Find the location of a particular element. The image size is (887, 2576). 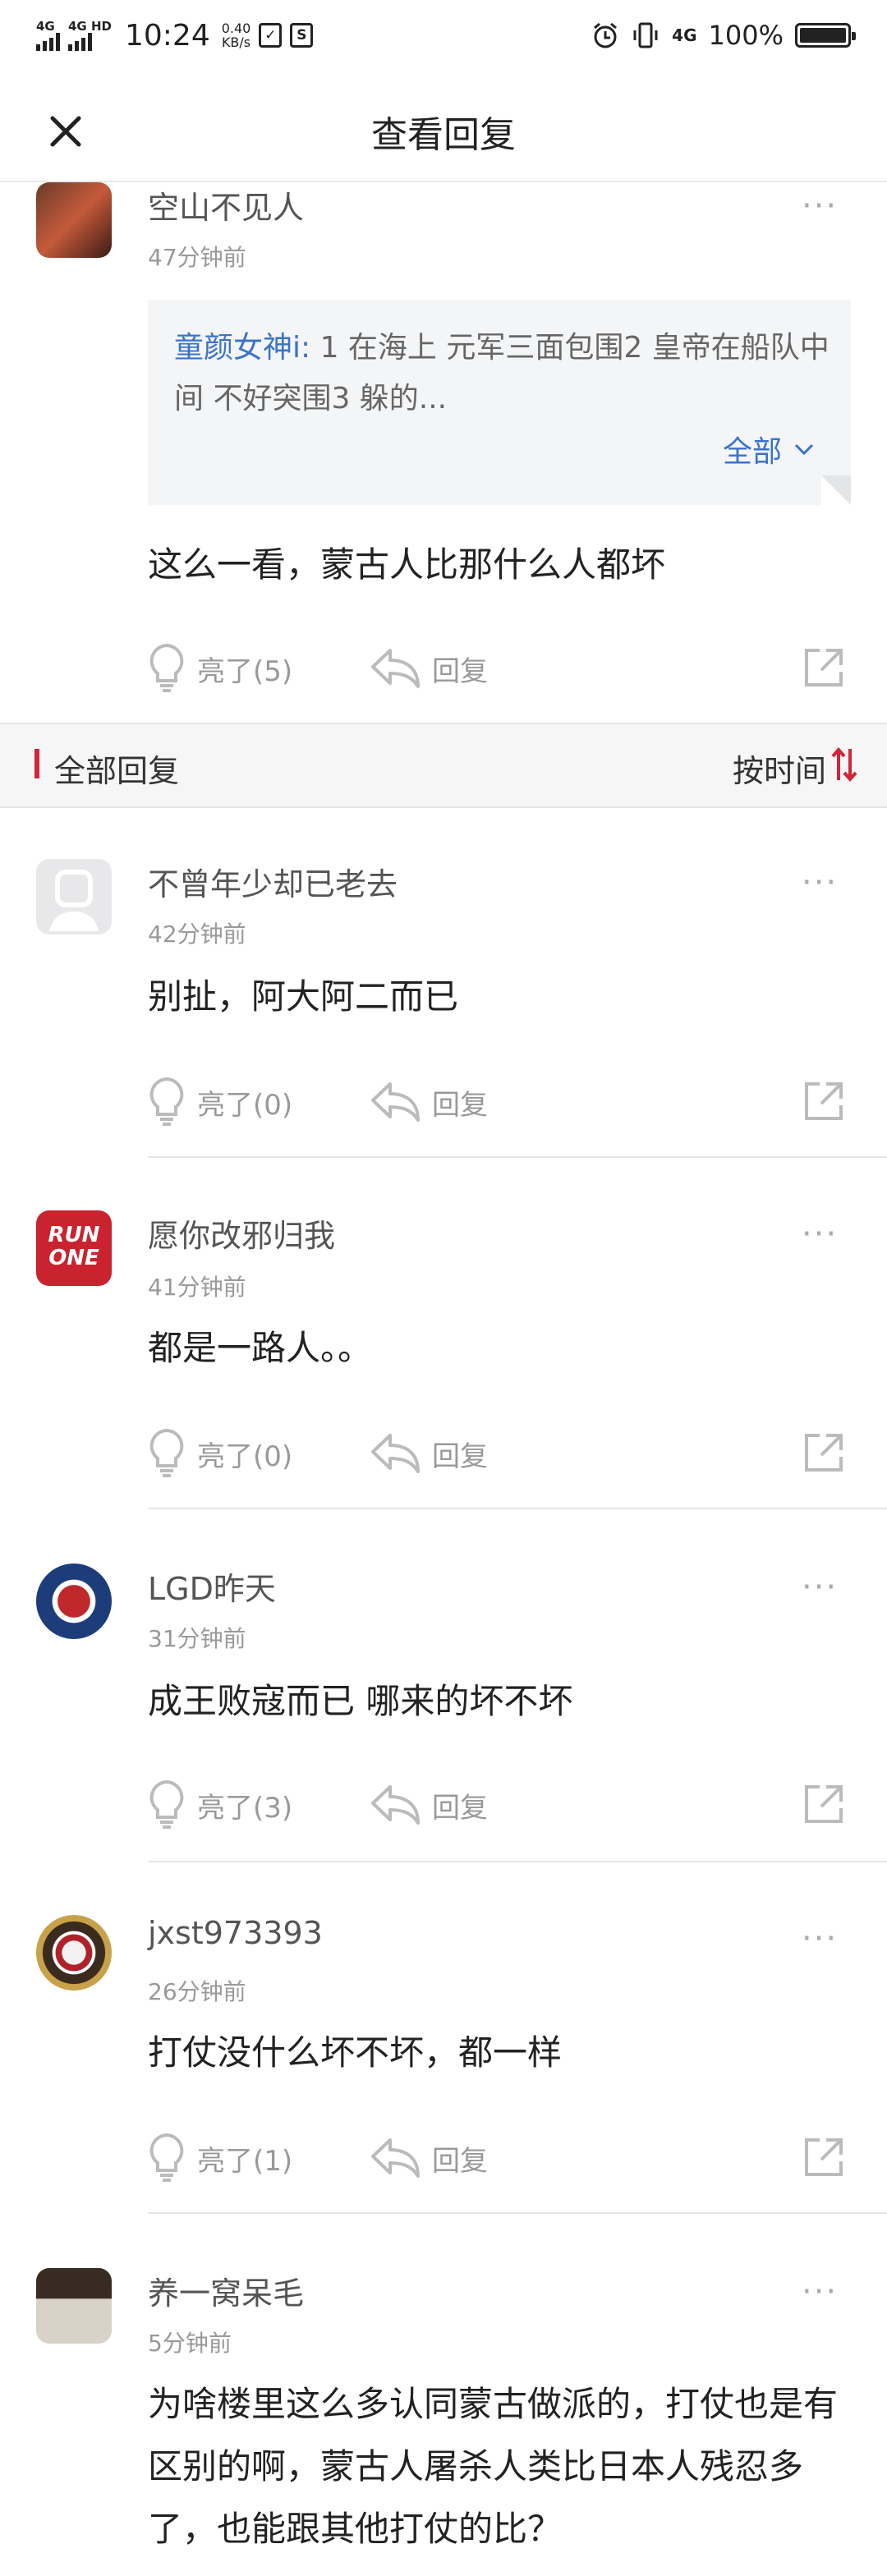

clock: 10:24 is located at coordinates (167, 35).